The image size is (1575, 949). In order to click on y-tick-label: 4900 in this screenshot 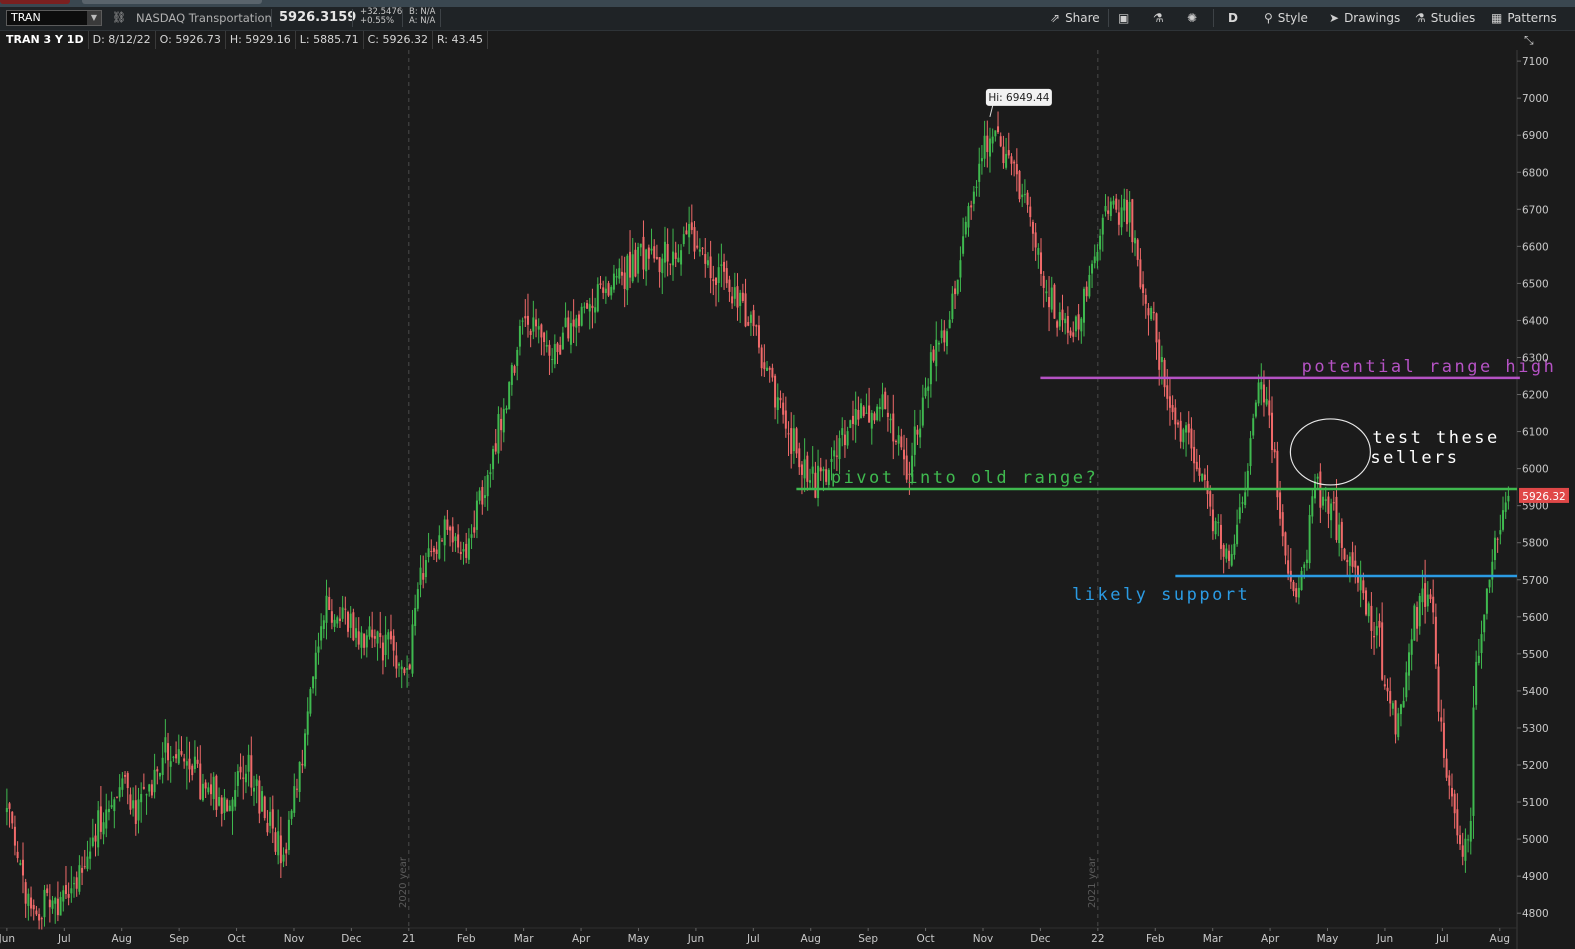, I will do `click(1535, 877)`.